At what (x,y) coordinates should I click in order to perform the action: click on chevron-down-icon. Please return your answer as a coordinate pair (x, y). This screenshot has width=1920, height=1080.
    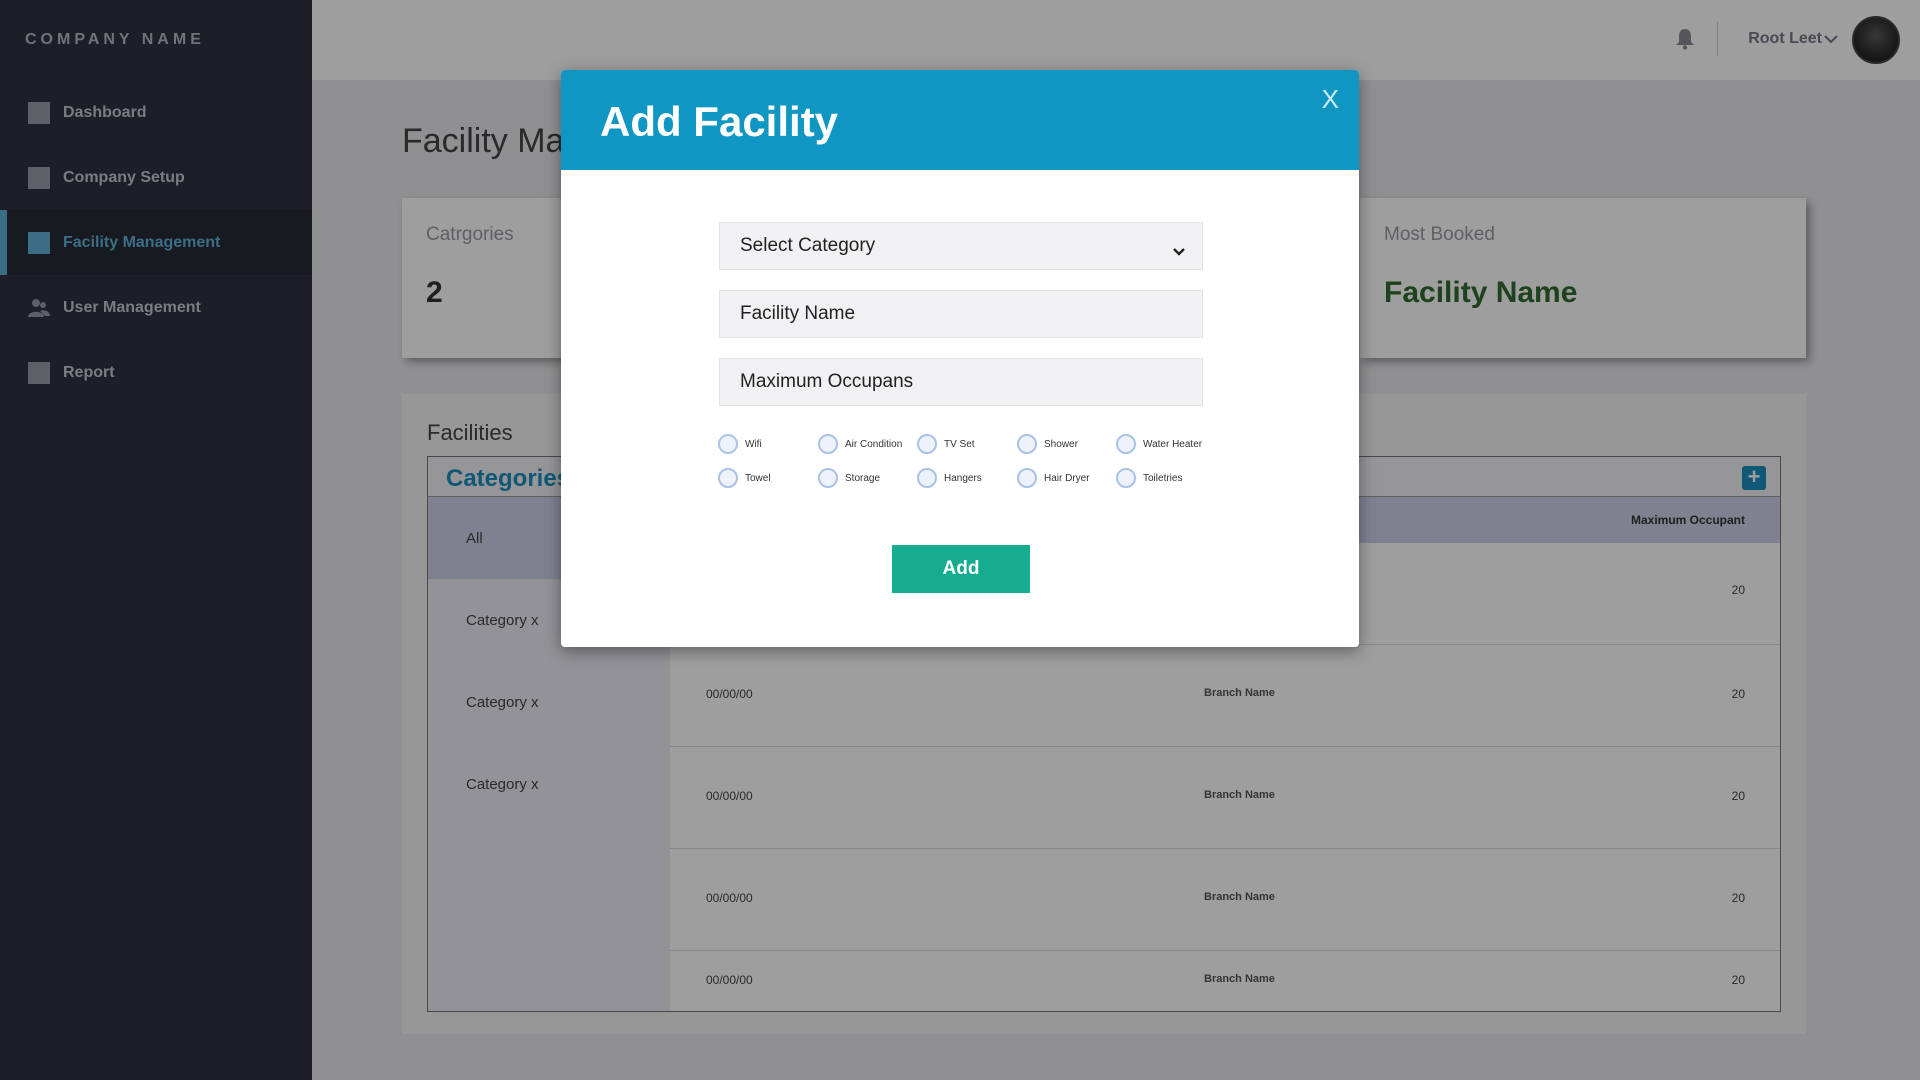
    Looking at the image, I should click on (1179, 248).